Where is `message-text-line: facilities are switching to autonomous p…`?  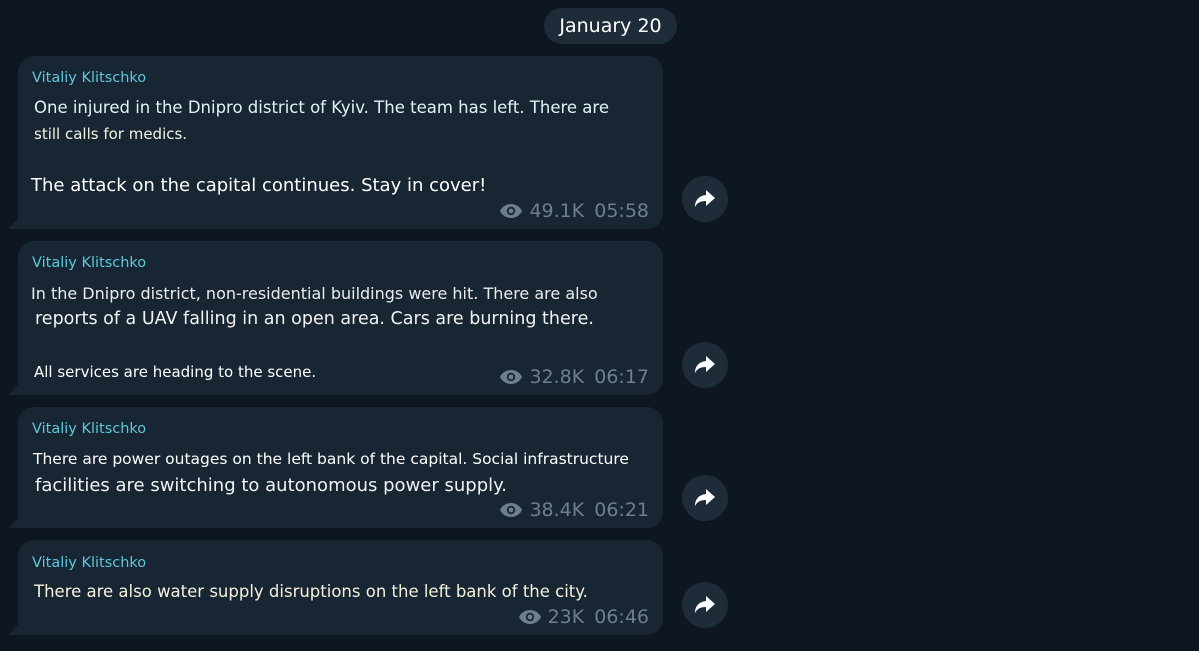 message-text-line: facilities are switching to autonomous p… is located at coordinates (271, 485).